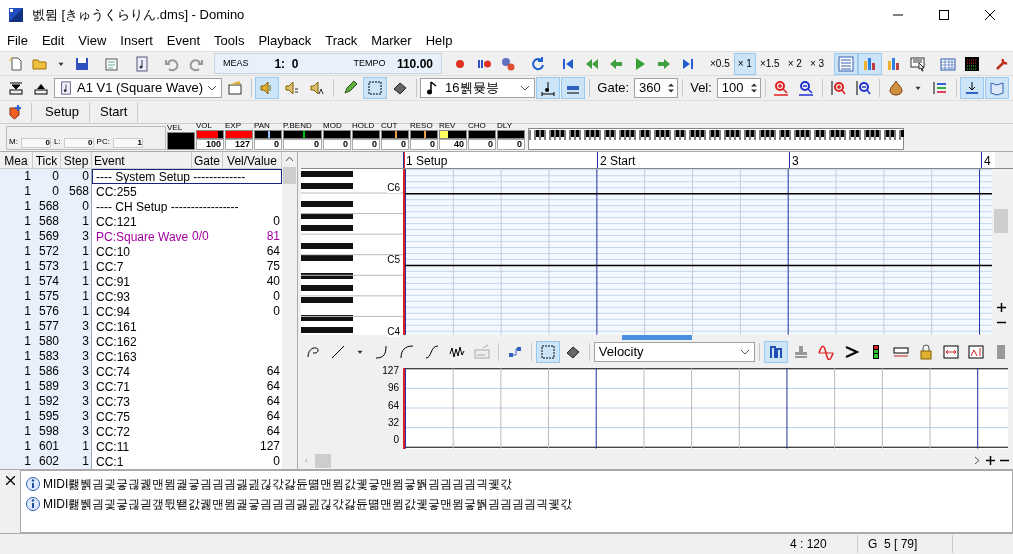 Image resolution: width=1013 pixels, height=554 pixels. Describe the element at coordinates (393, 389) in the screenshot. I see `velocity-axis-label: 96` at that location.